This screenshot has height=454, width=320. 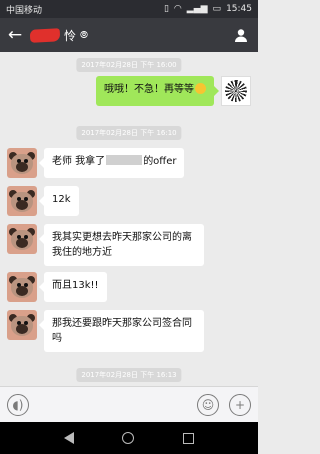 I want to click on system-nav-bar, so click(x=129, y=438).